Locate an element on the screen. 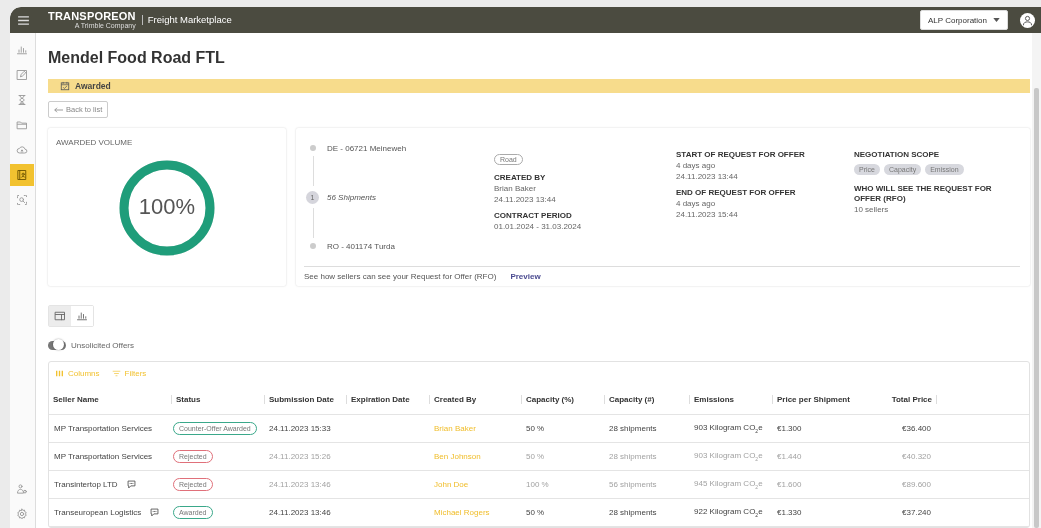 Image resolution: width=1041 pixels, height=528 pixels. table-cell: Transeuropean Logistics is located at coordinates (98, 512).